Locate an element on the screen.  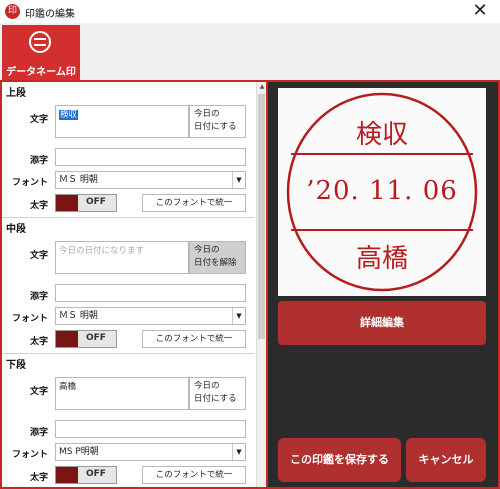
toolbar: データネーム印 is located at coordinates (250, 51).